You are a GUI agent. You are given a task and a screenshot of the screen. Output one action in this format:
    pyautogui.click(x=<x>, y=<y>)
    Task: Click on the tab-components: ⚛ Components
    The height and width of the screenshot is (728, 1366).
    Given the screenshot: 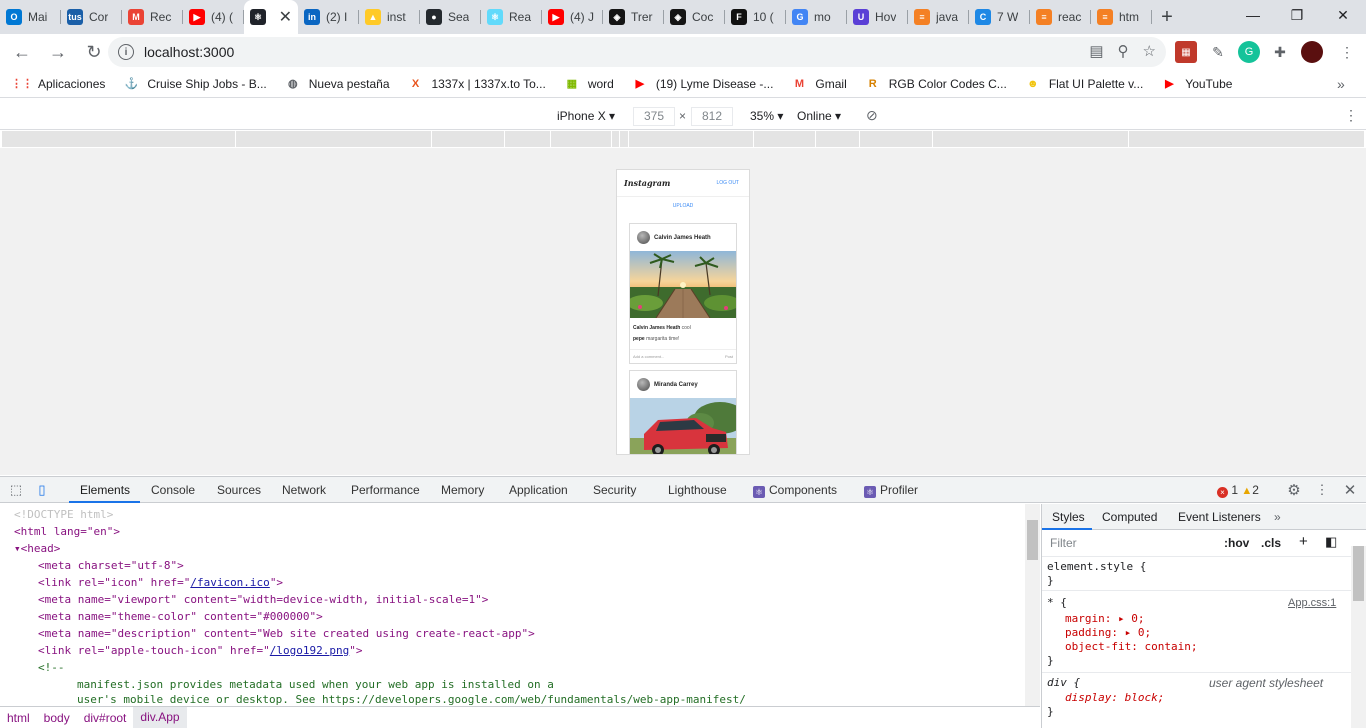 What is the action you would take?
    pyautogui.click(x=795, y=490)
    